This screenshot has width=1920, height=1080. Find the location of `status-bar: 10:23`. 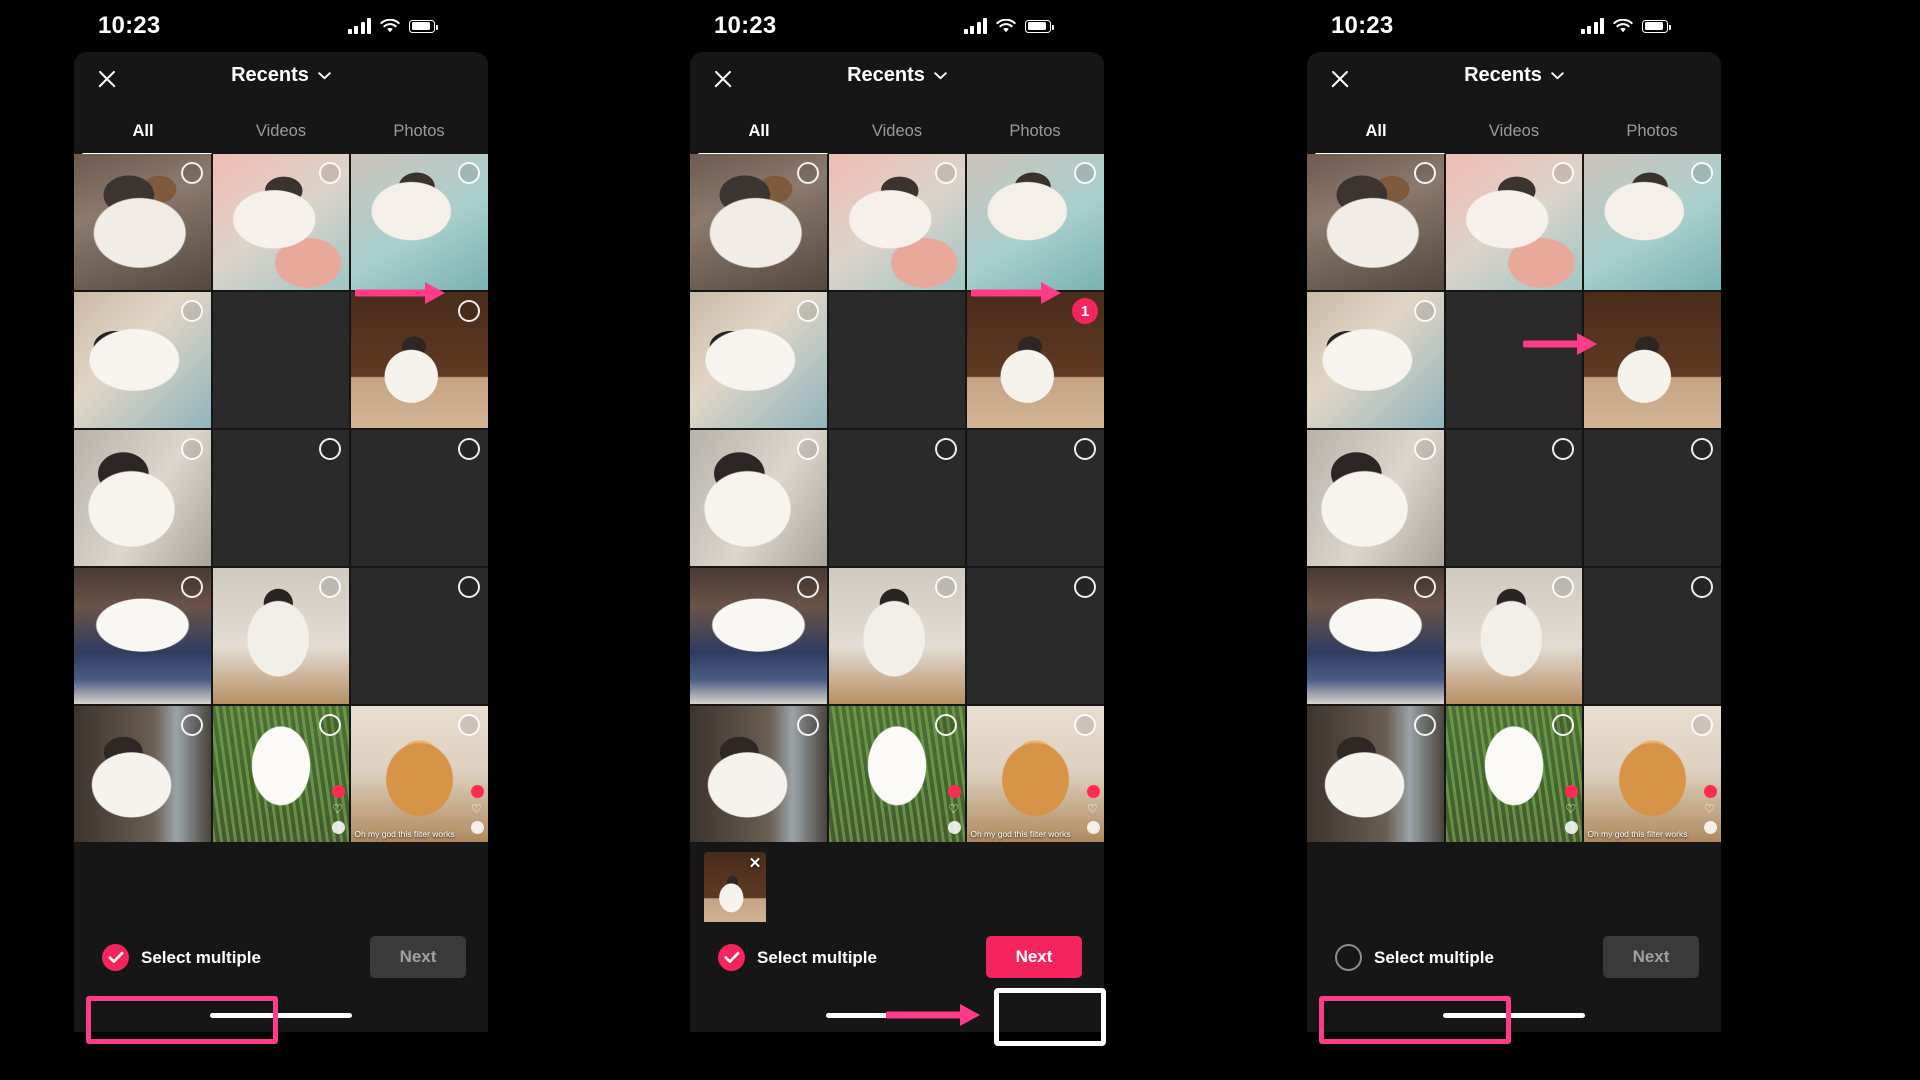

status-bar: 10:23 is located at coordinates (251, 26).